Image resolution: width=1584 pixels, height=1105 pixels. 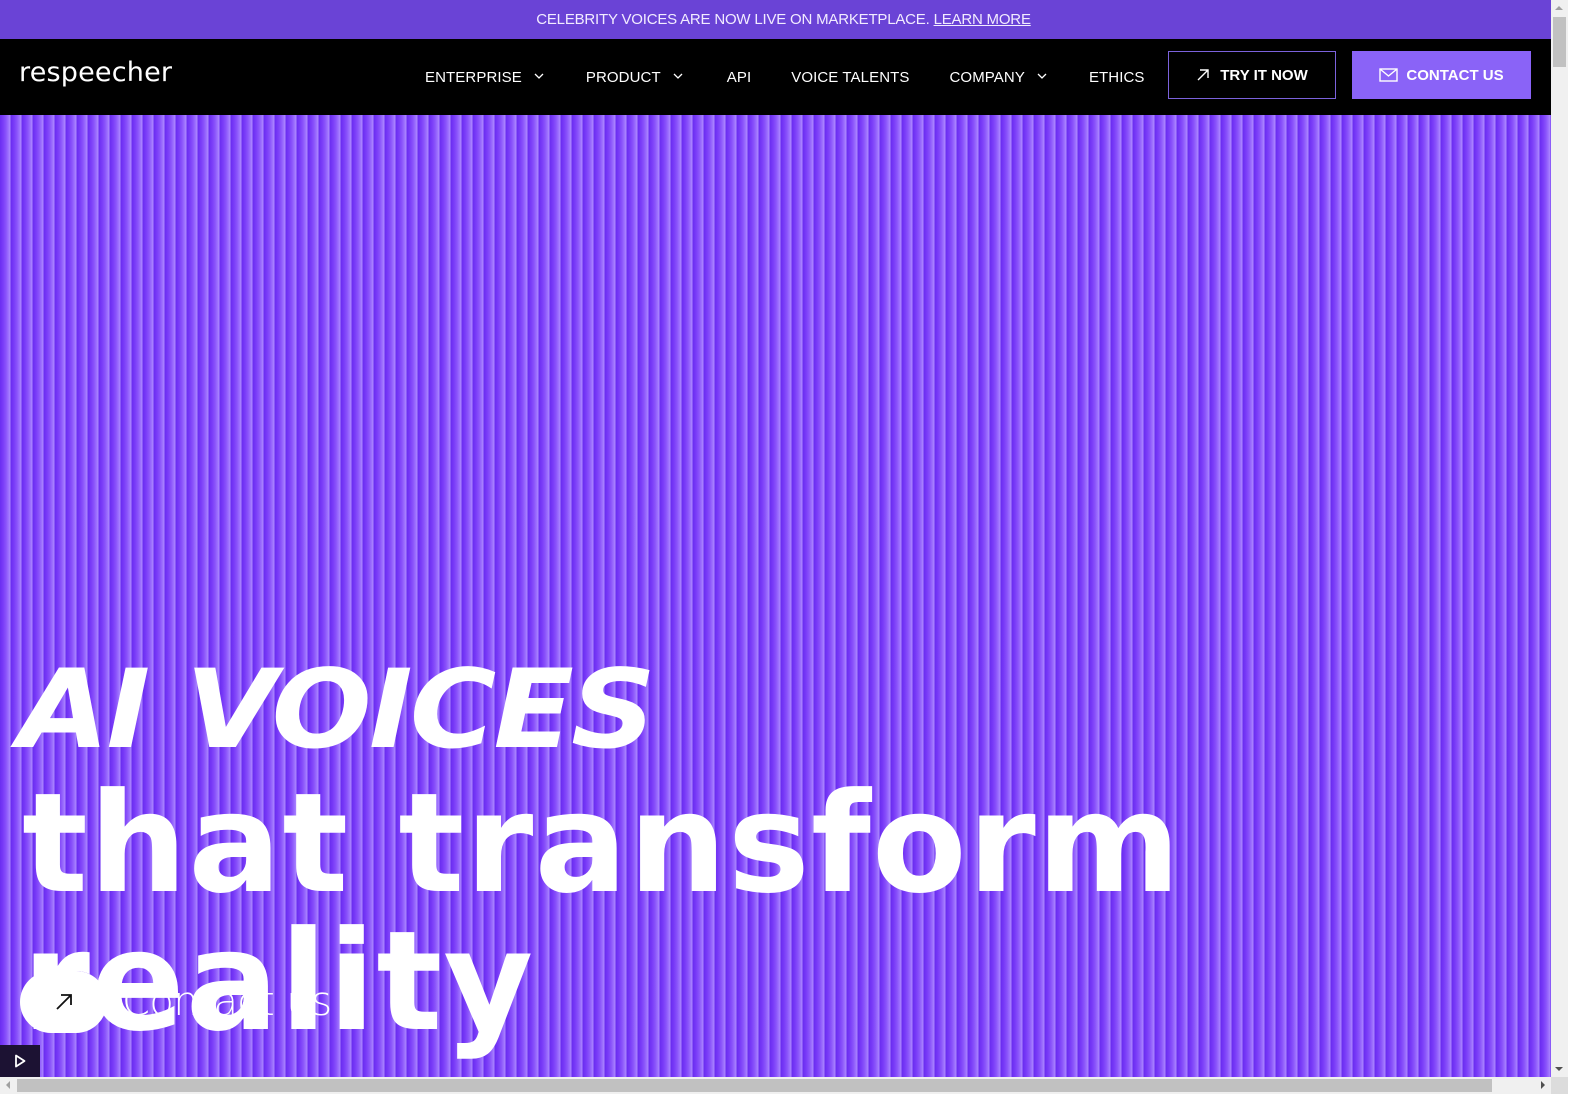 I want to click on window-bottom-edge, so click(x=792, y=1099).